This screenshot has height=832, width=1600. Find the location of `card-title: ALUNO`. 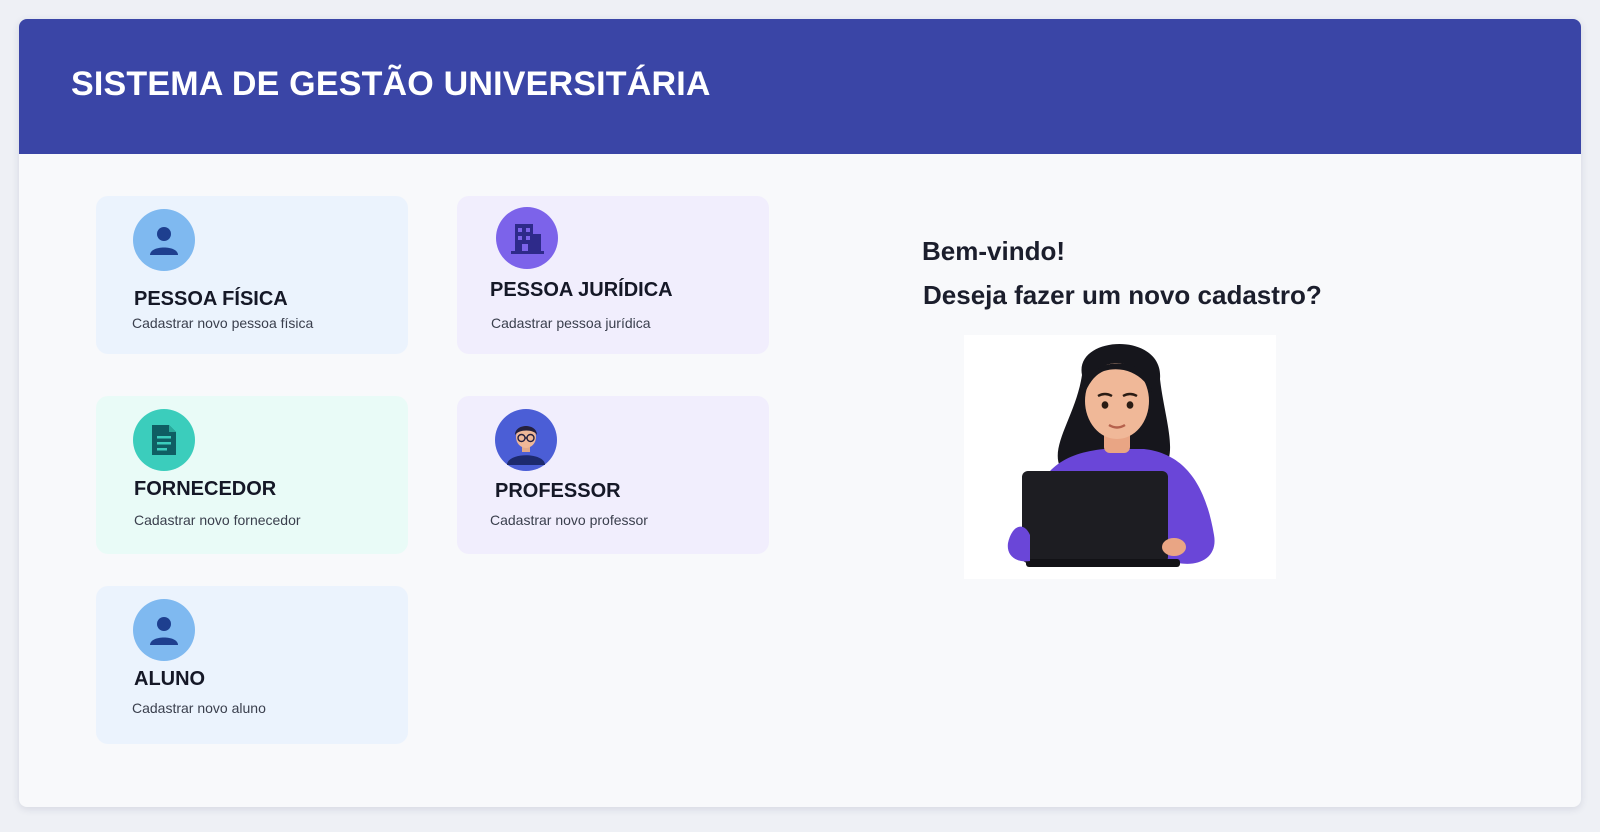

card-title: ALUNO is located at coordinates (170, 679).